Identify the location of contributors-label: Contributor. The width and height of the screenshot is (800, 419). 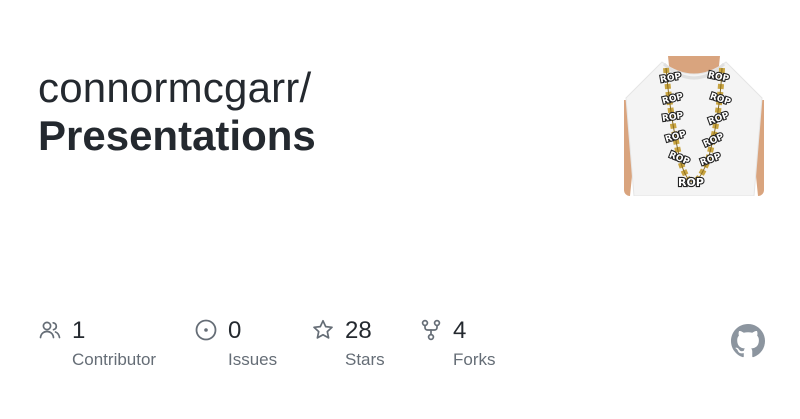
(114, 359).